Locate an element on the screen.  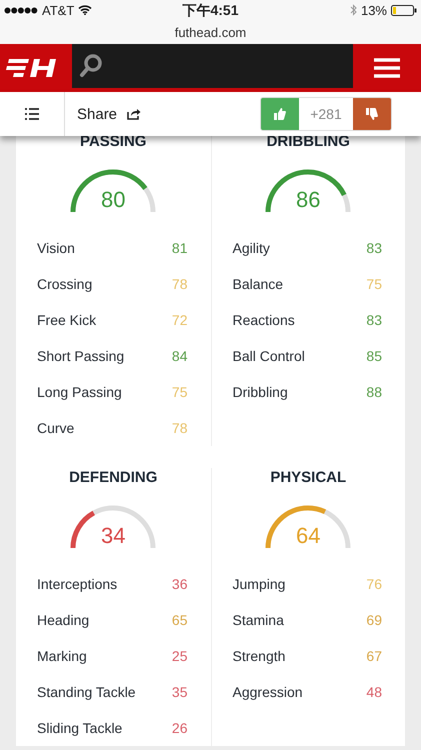
section-title: PASSING is located at coordinates (113, 142).